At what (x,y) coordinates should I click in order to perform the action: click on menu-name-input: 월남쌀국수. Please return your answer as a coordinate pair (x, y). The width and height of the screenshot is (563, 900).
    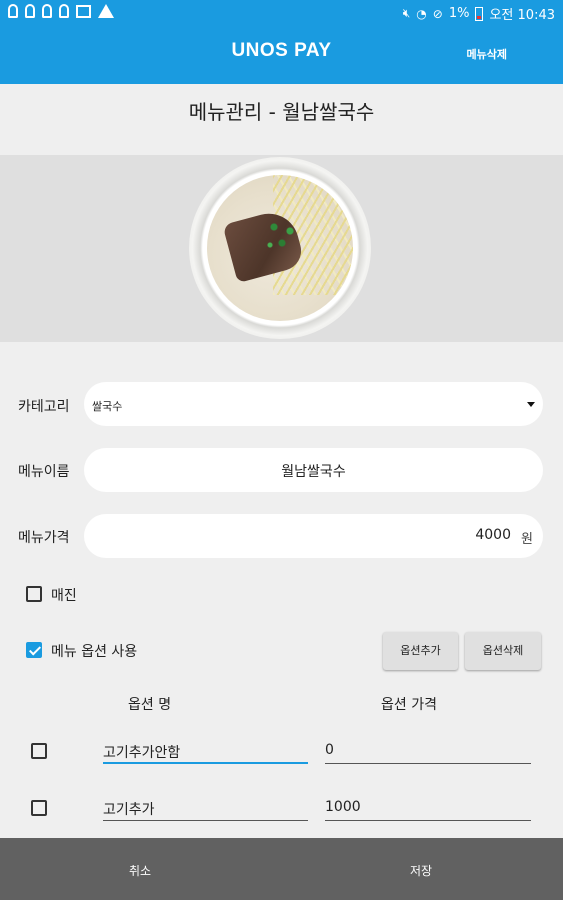
    Looking at the image, I should click on (313, 470).